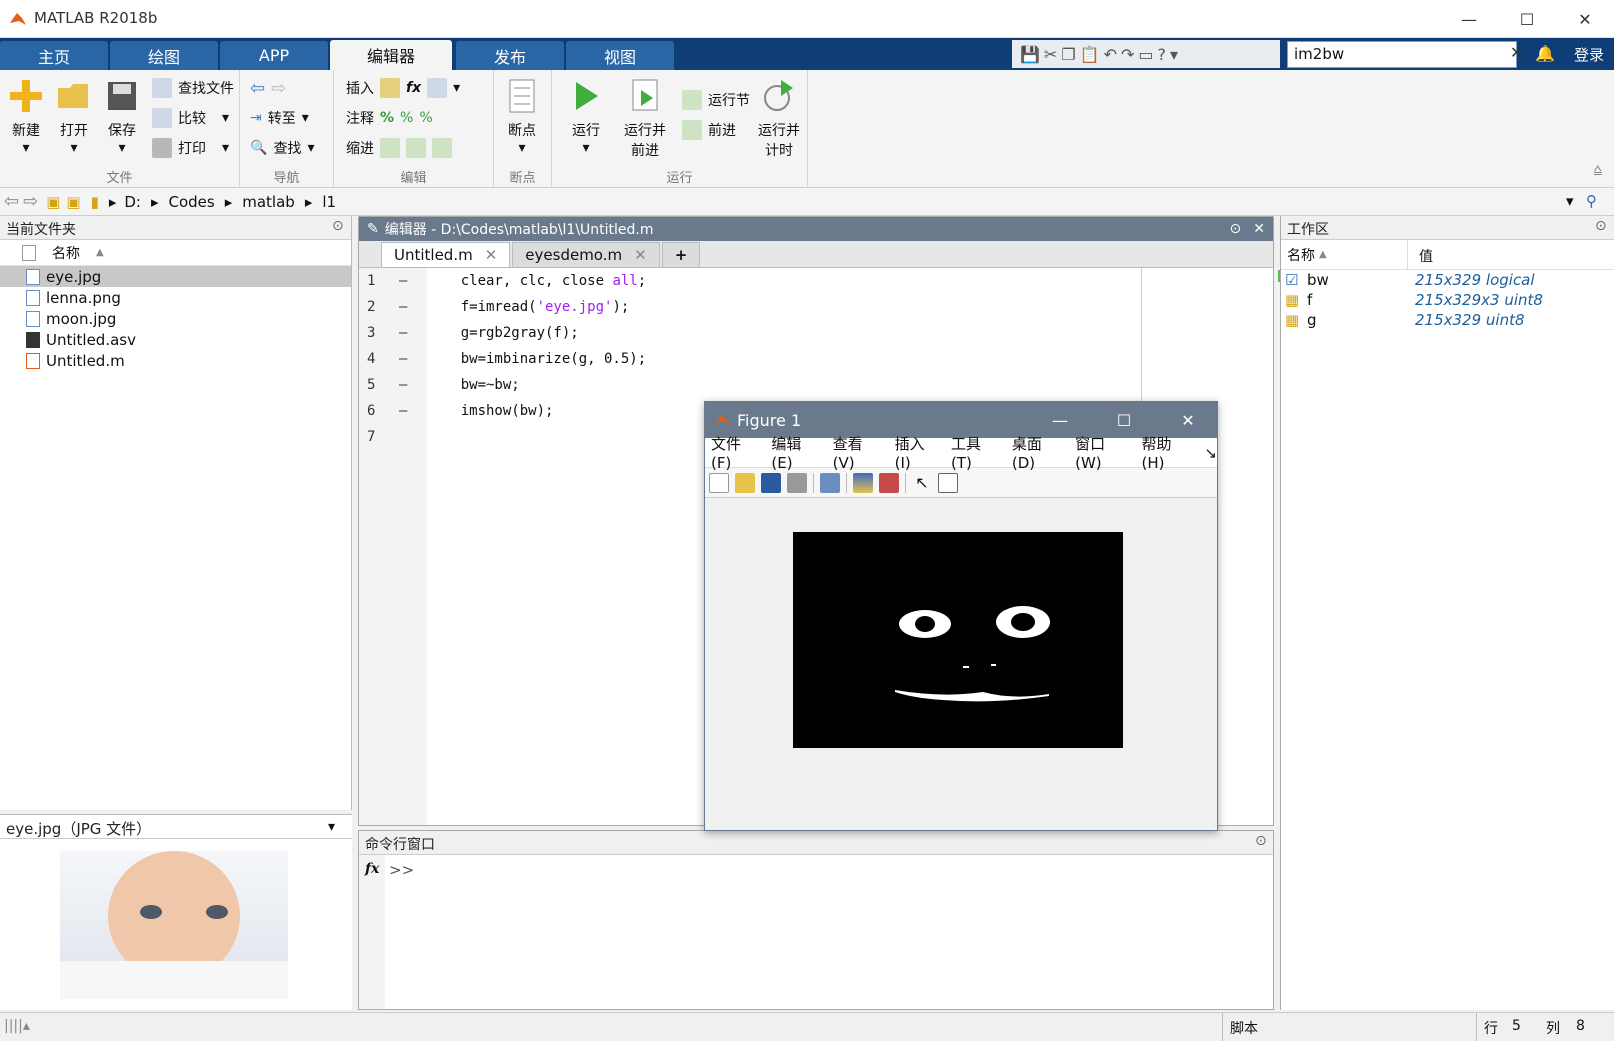 The width and height of the screenshot is (1614, 1041). What do you see at coordinates (54, 55) in the screenshot?
I see `tab-home: 主页` at bounding box center [54, 55].